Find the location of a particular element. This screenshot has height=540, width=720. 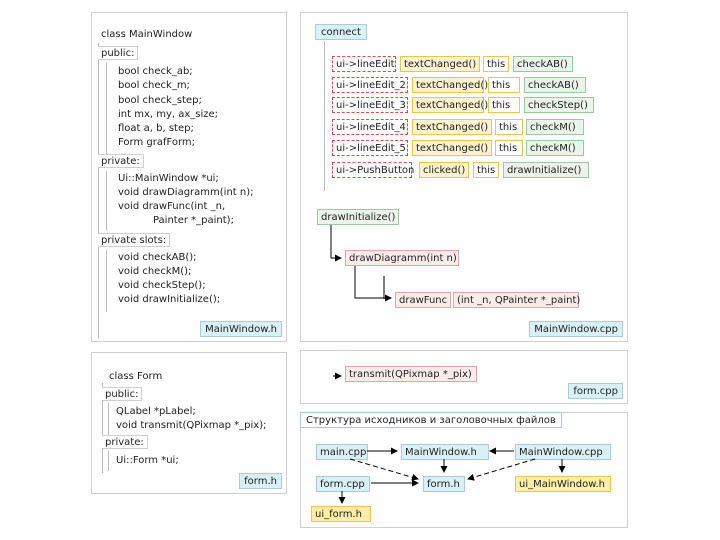

call-arrow-diagramm-to-func is located at coordinates (373, 284).